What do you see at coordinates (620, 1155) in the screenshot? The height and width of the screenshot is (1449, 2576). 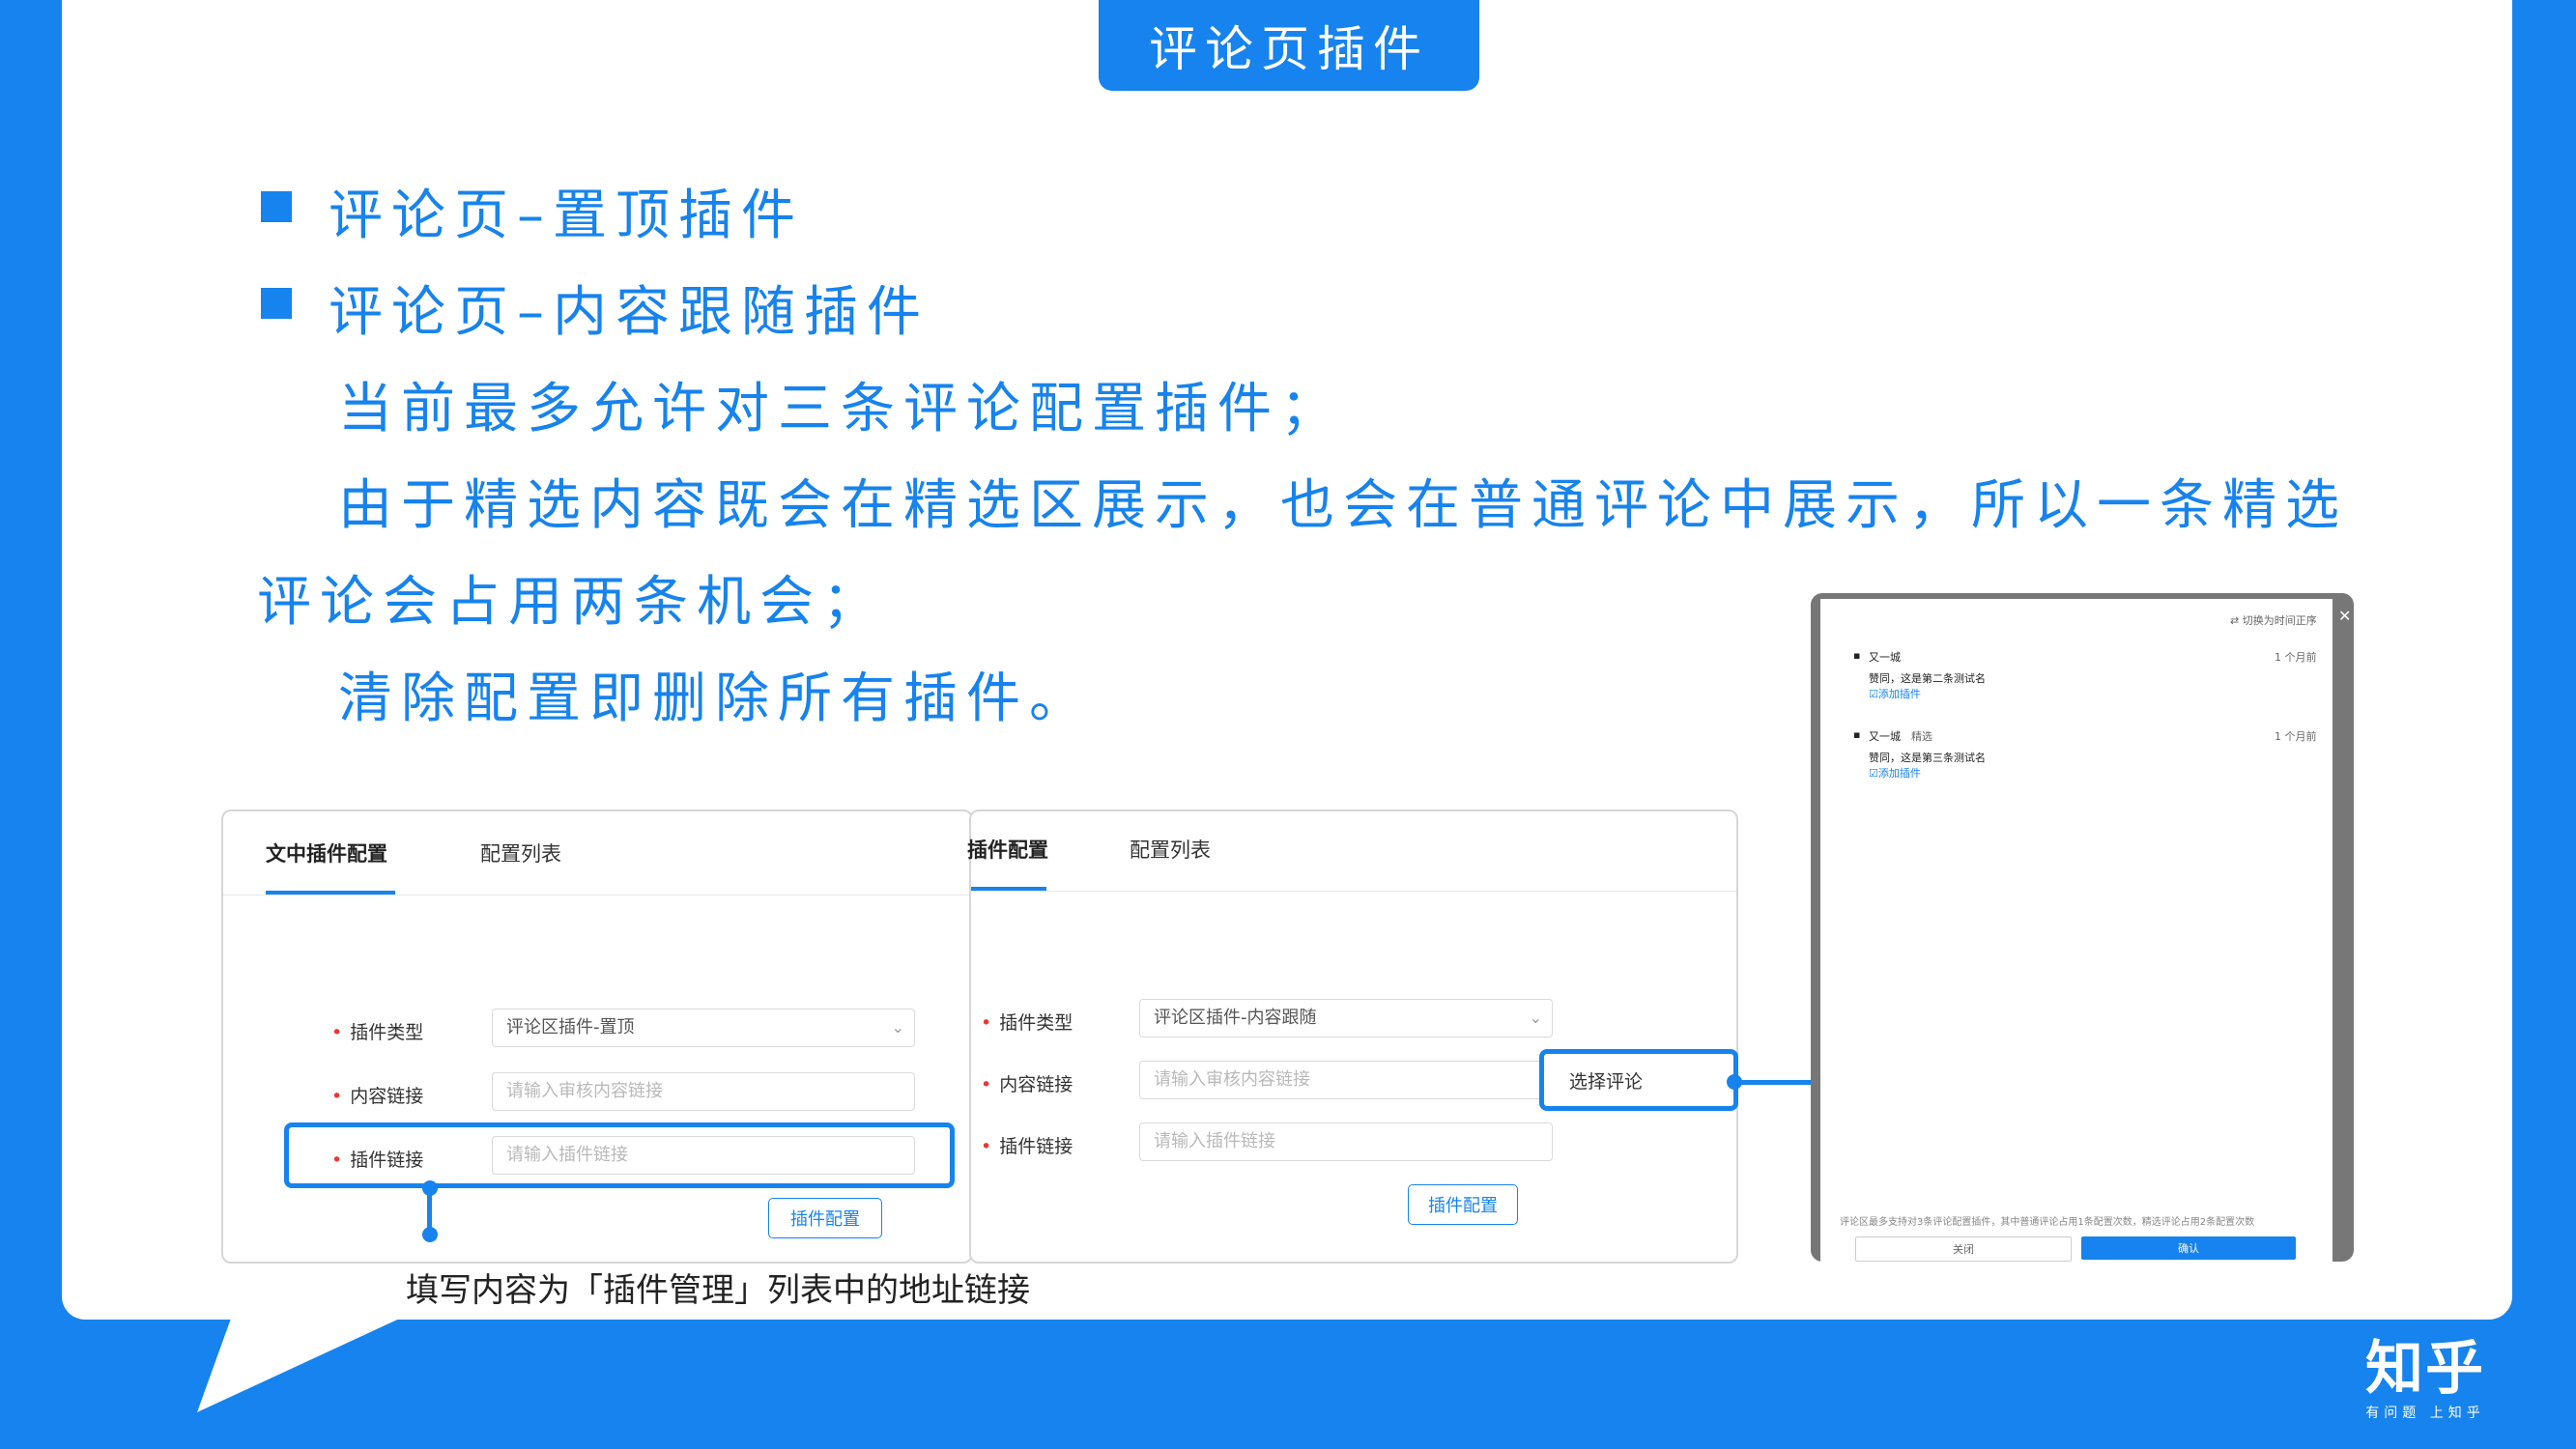 I see `plugin-link-highlight` at bounding box center [620, 1155].